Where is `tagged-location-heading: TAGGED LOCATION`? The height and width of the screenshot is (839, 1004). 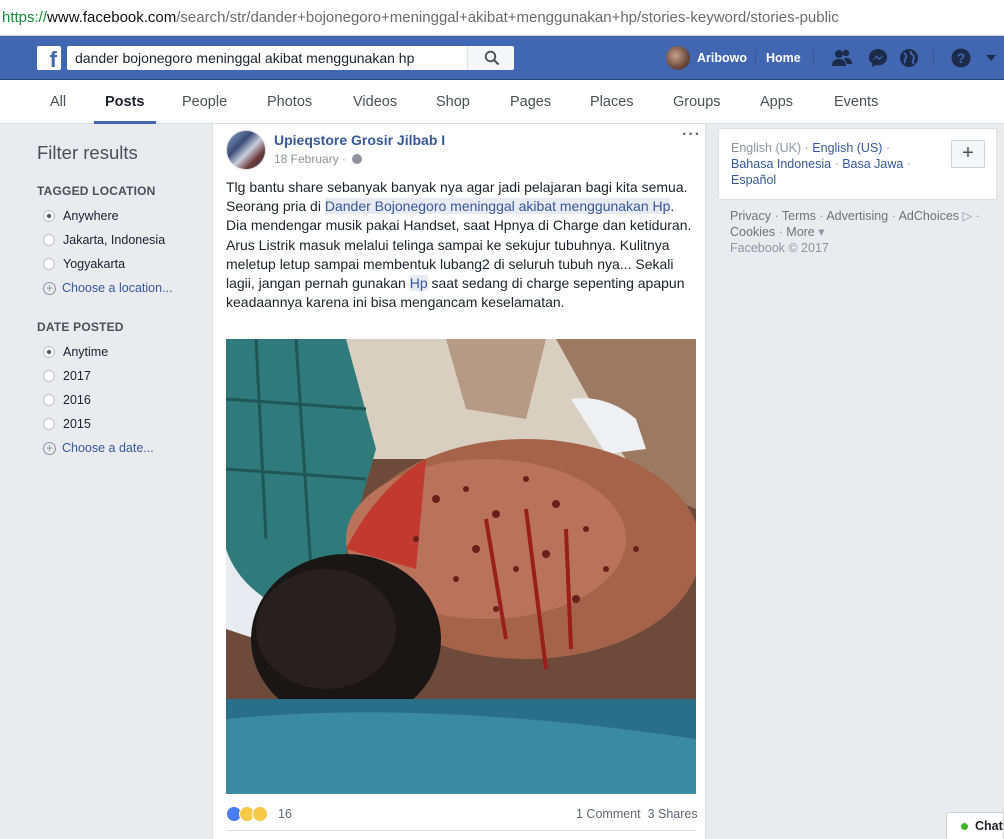
tagged-location-heading: TAGGED LOCATION is located at coordinates (96, 191).